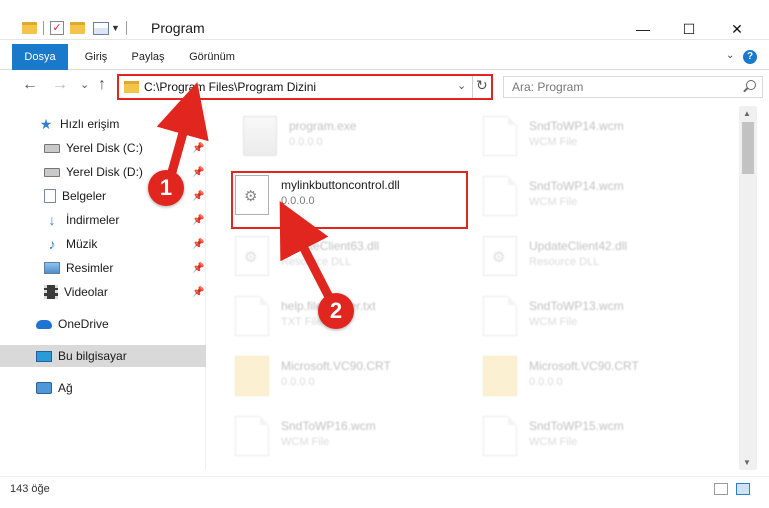  I want to click on sidebar-item-quick-access: ★ Hızlı erişim, so click(103, 124).